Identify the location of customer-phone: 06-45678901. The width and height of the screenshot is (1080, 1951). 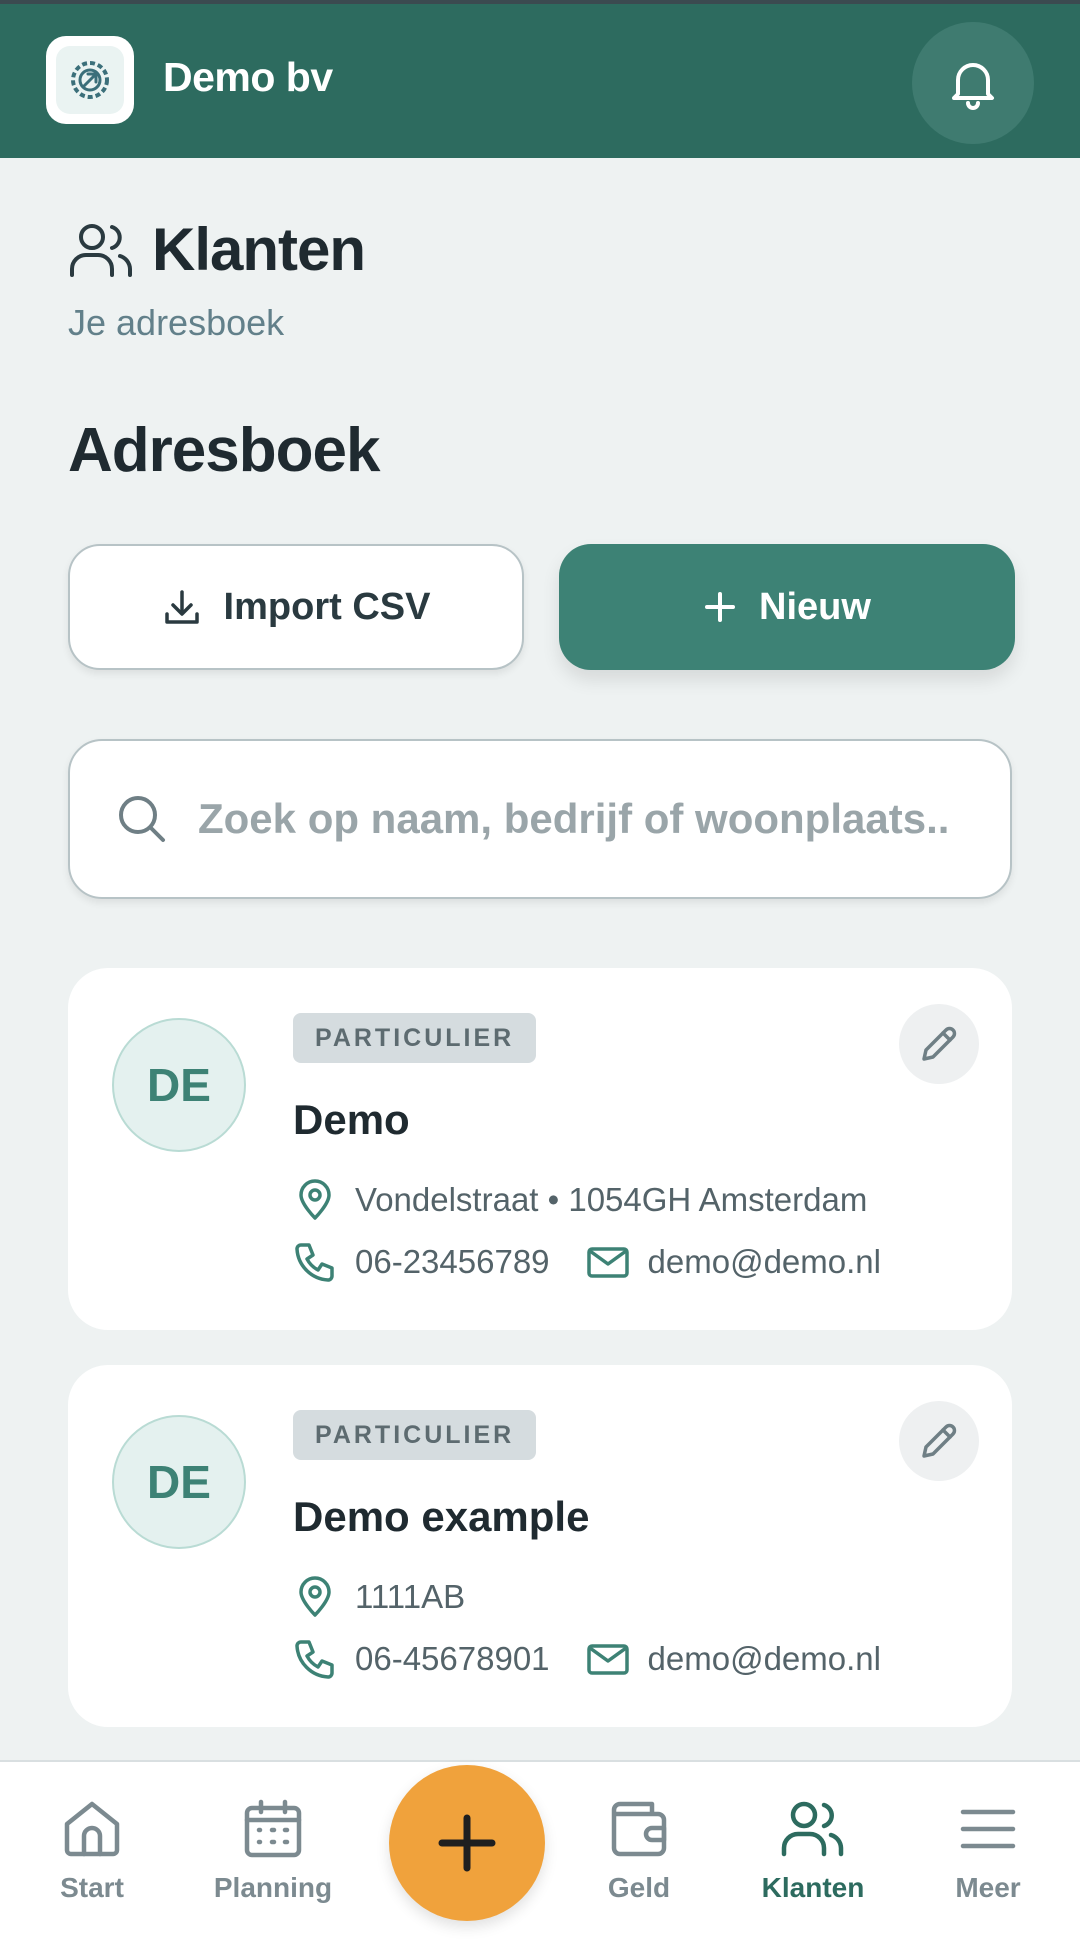
(452, 1659).